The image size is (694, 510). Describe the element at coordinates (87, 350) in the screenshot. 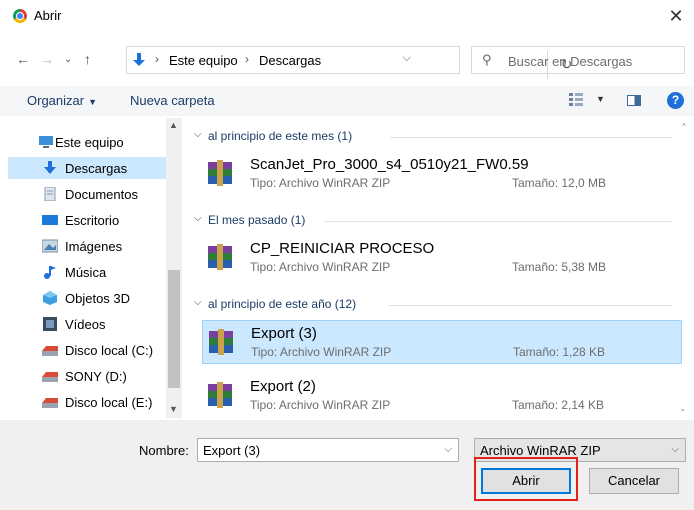

I see `sidebar-item-disco-c: Disco local (C:)` at that location.